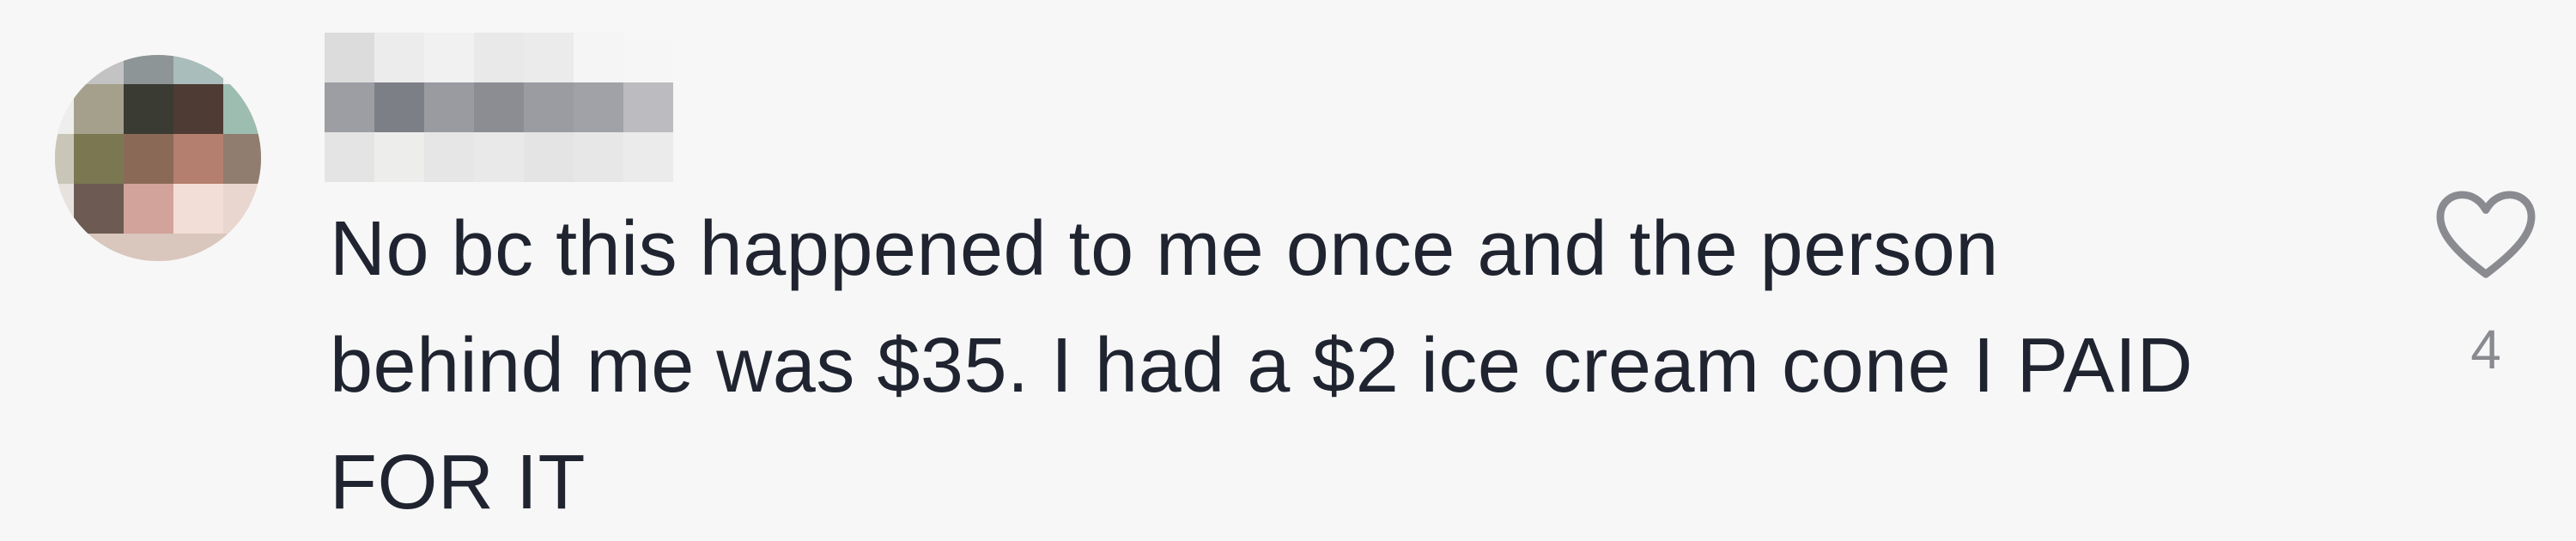  What do you see at coordinates (2485, 349) in the screenshot?
I see `like-count: 4` at bounding box center [2485, 349].